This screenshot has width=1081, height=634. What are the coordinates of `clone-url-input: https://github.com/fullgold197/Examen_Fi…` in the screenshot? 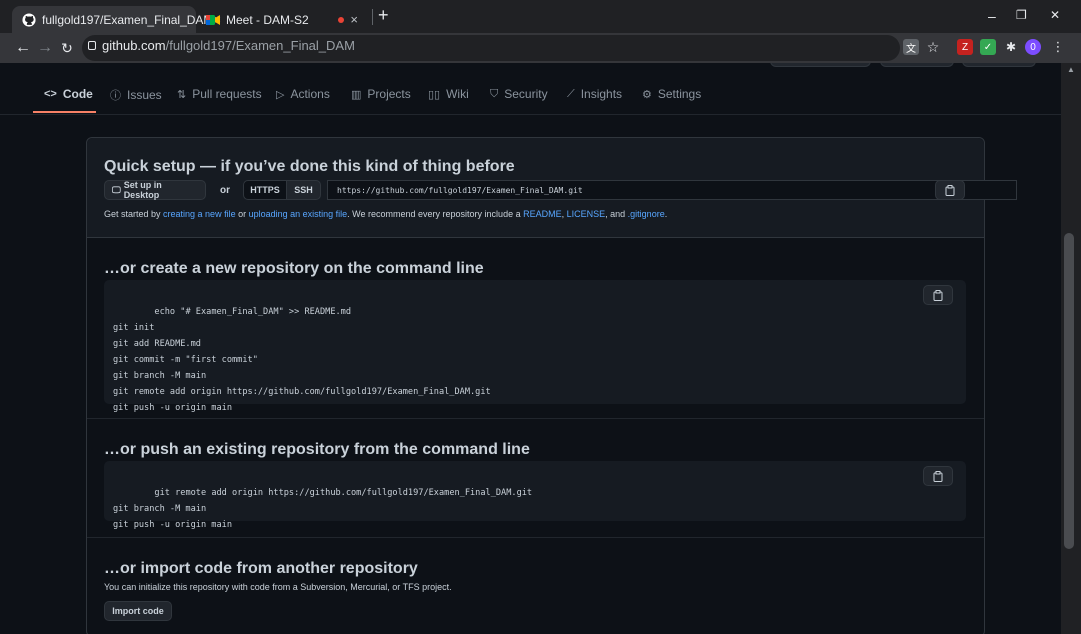 It's located at (672, 190).